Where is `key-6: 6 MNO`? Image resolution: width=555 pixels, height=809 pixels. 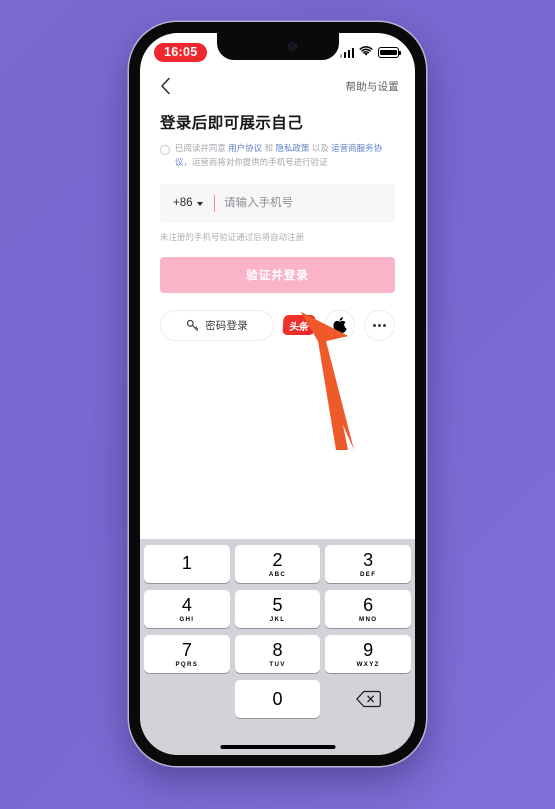 key-6: 6 MNO is located at coordinates (368, 609).